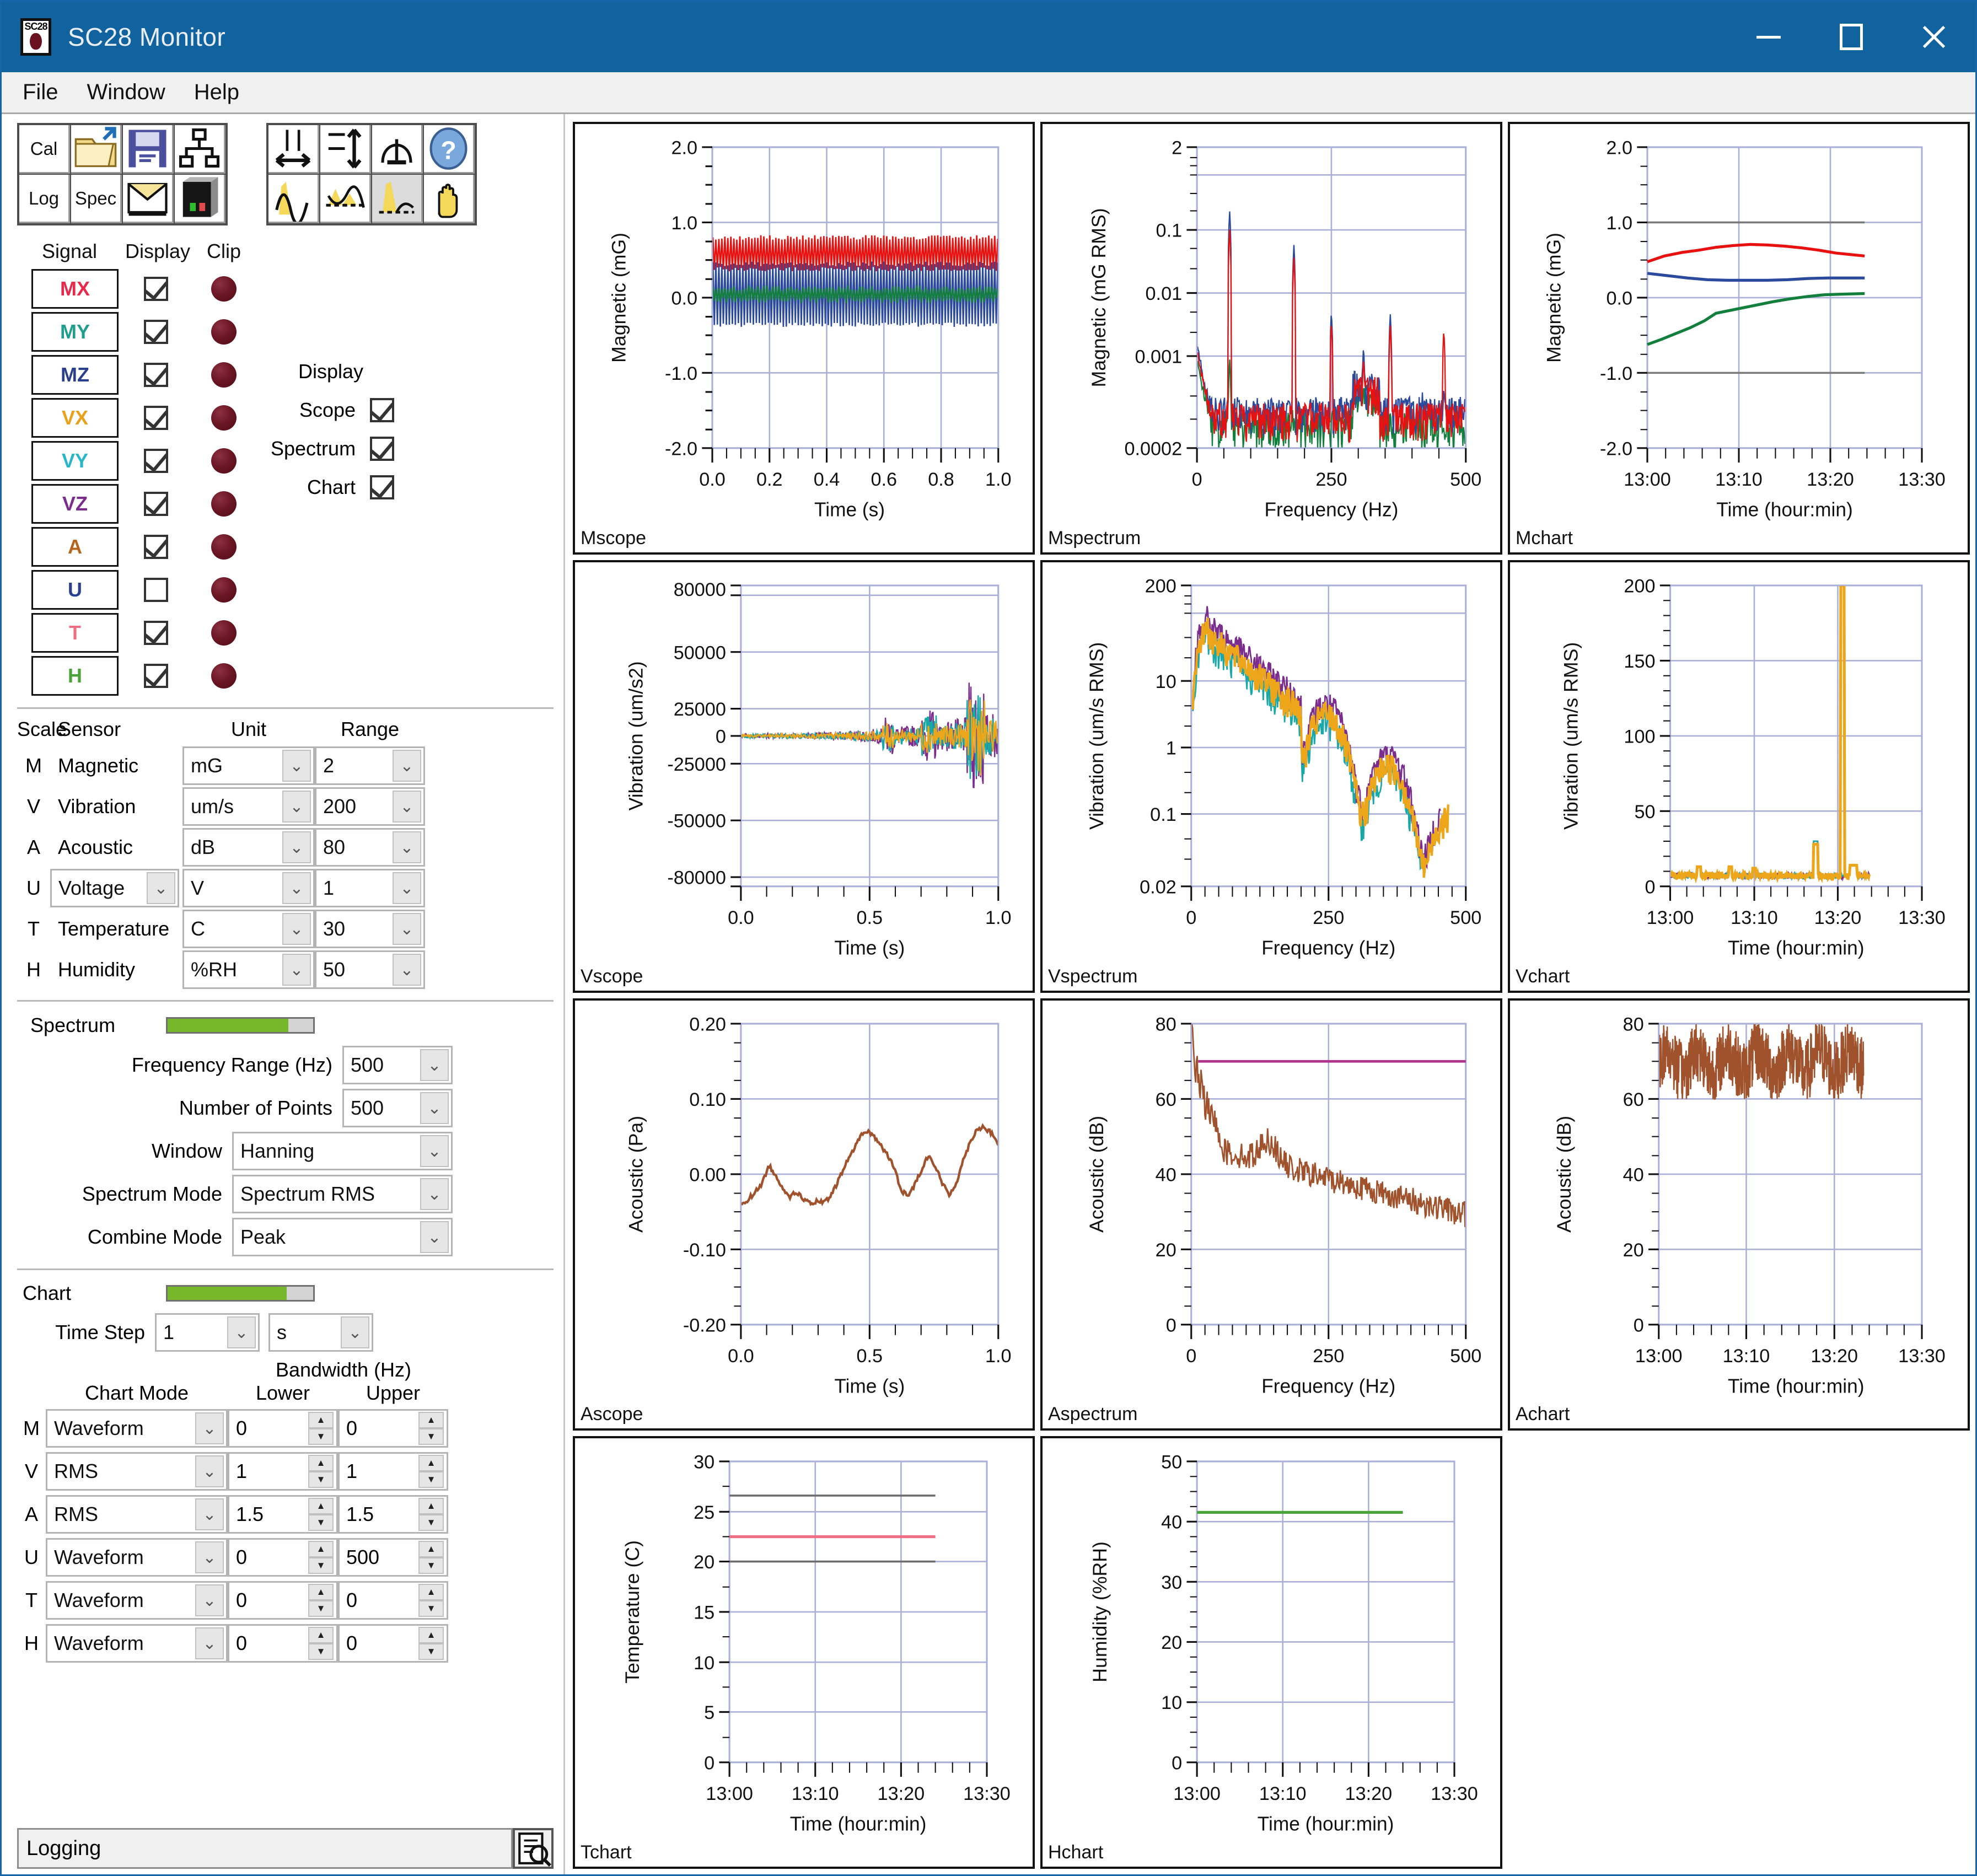 This screenshot has height=1876, width=1977. What do you see at coordinates (382, 487) in the screenshot?
I see `display-option-chart-checkbox` at bounding box center [382, 487].